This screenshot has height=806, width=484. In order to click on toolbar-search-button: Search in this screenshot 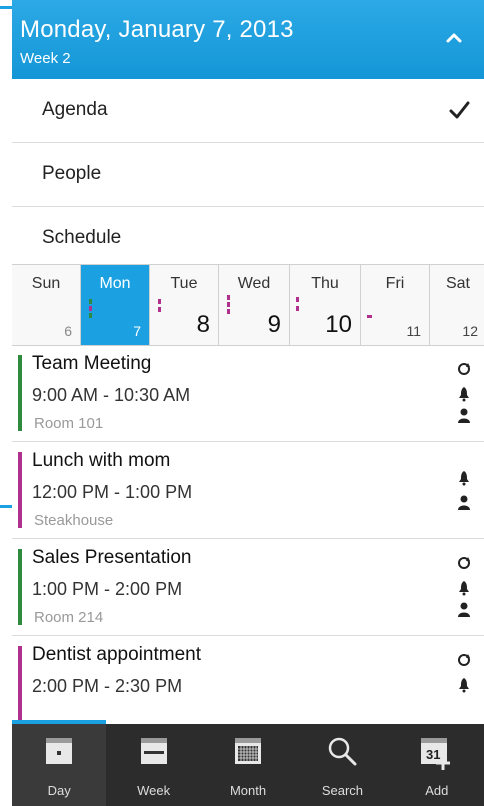, I will do `click(342, 765)`.